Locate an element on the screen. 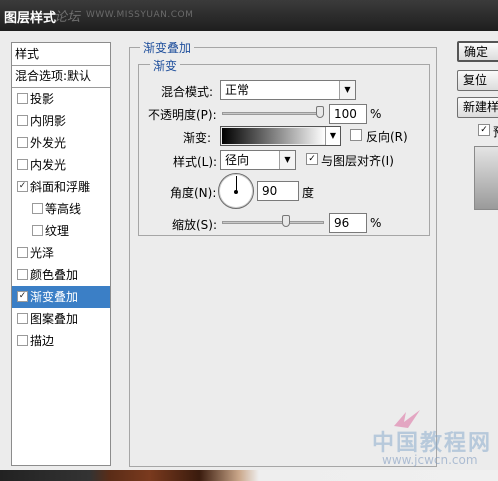 The width and height of the screenshot is (498, 481). opacity-input: 100 is located at coordinates (348, 114).